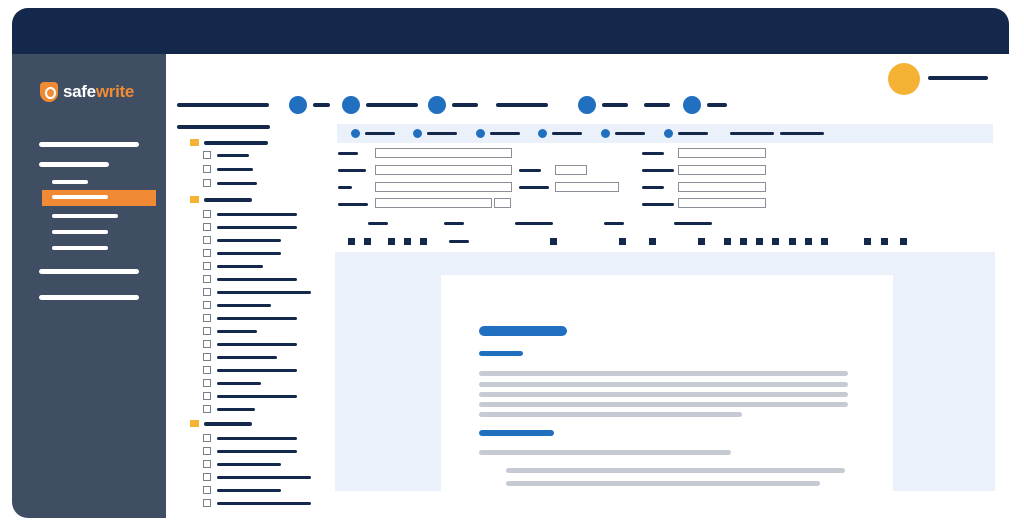 The width and height of the screenshot is (1024, 523). I want to click on app-logo: safewrite, so click(98, 92).